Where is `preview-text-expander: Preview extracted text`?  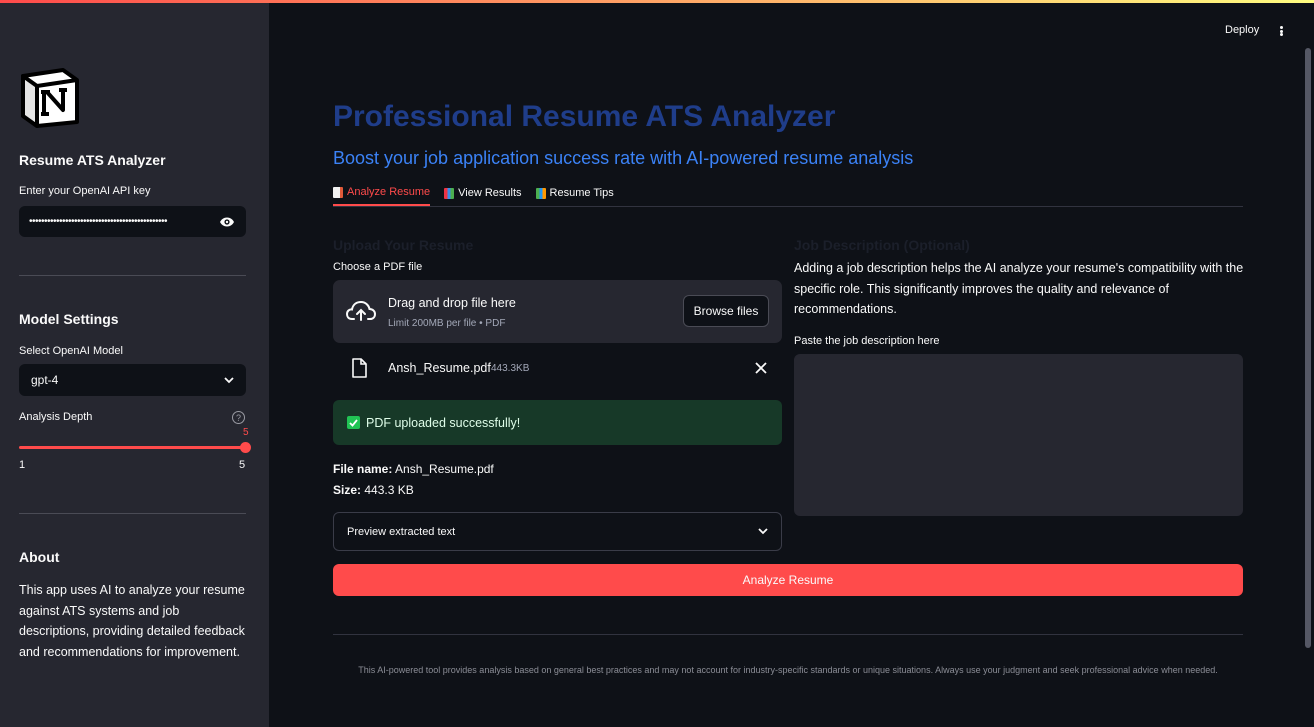
preview-text-expander: Preview extracted text is located at coordinates (557, 531).